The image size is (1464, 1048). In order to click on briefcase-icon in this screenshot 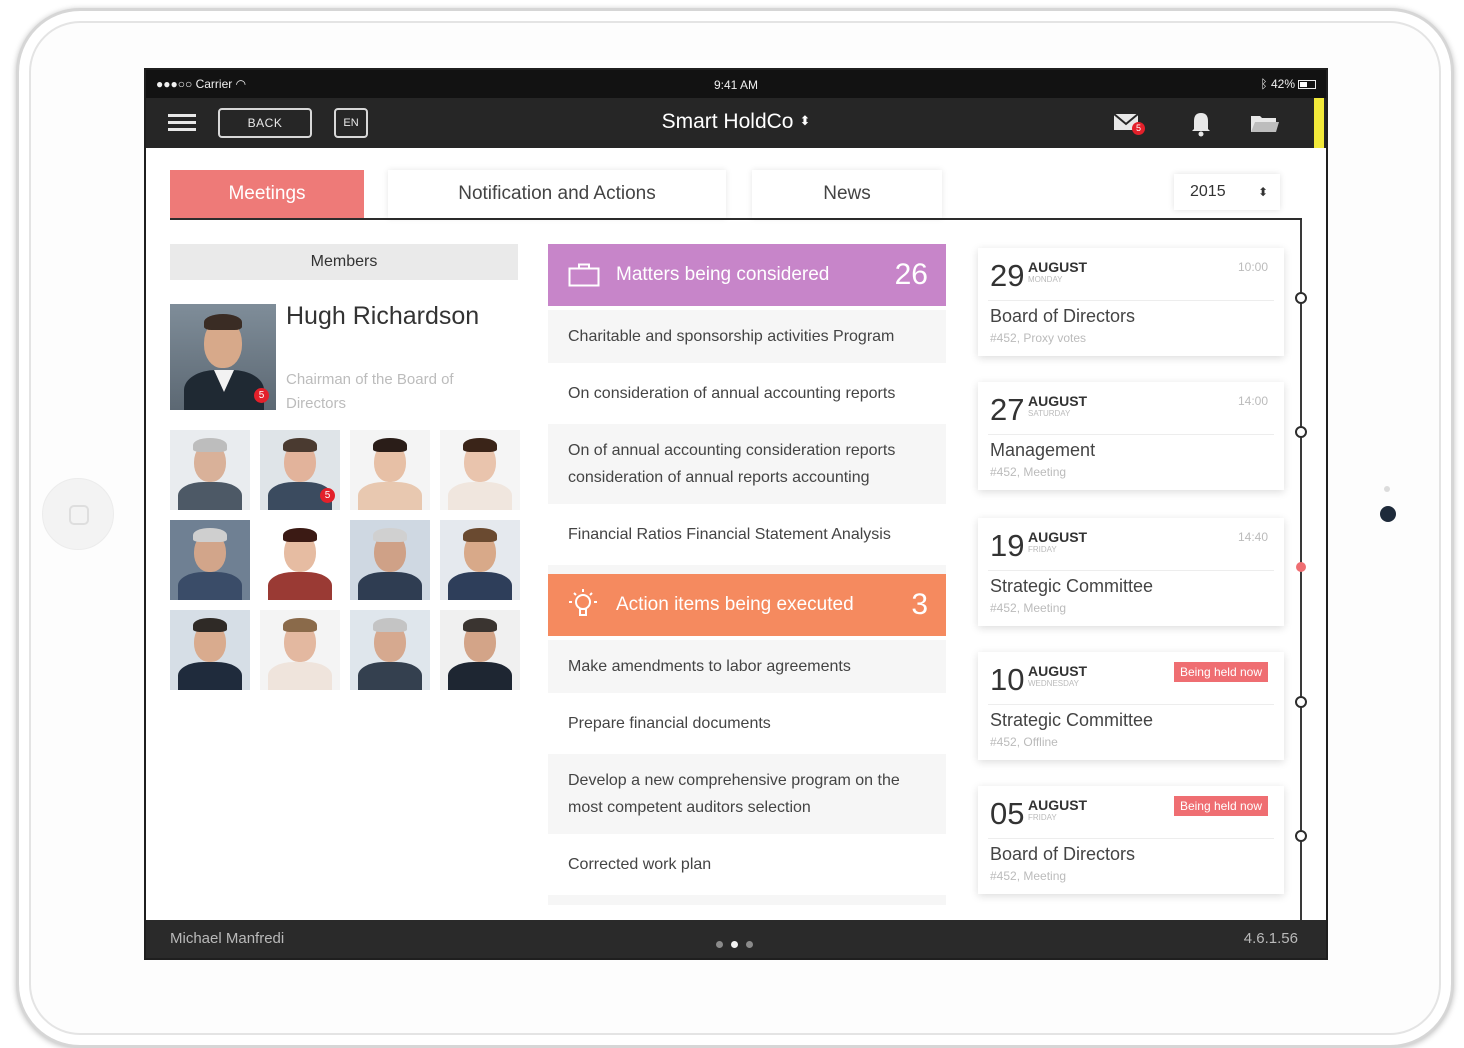, I will do `click(584, 275)`.